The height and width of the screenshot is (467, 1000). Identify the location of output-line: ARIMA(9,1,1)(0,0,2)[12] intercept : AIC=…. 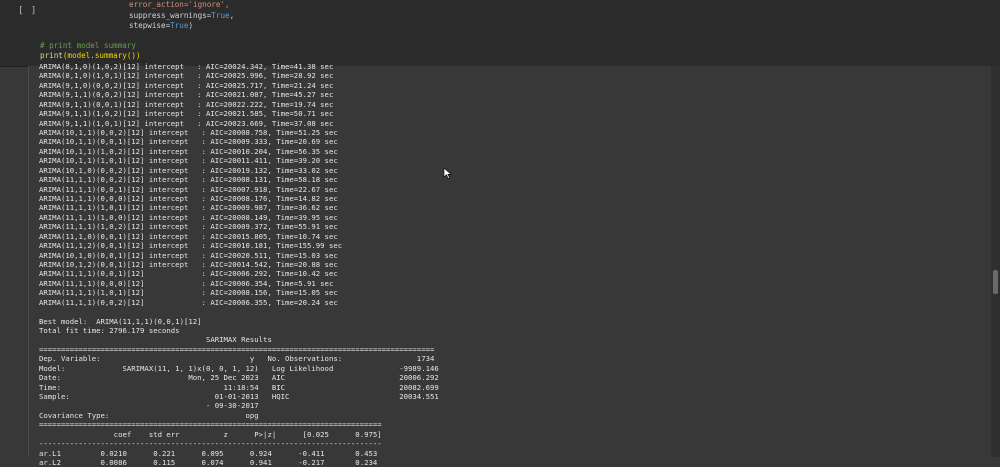
(186, 95).